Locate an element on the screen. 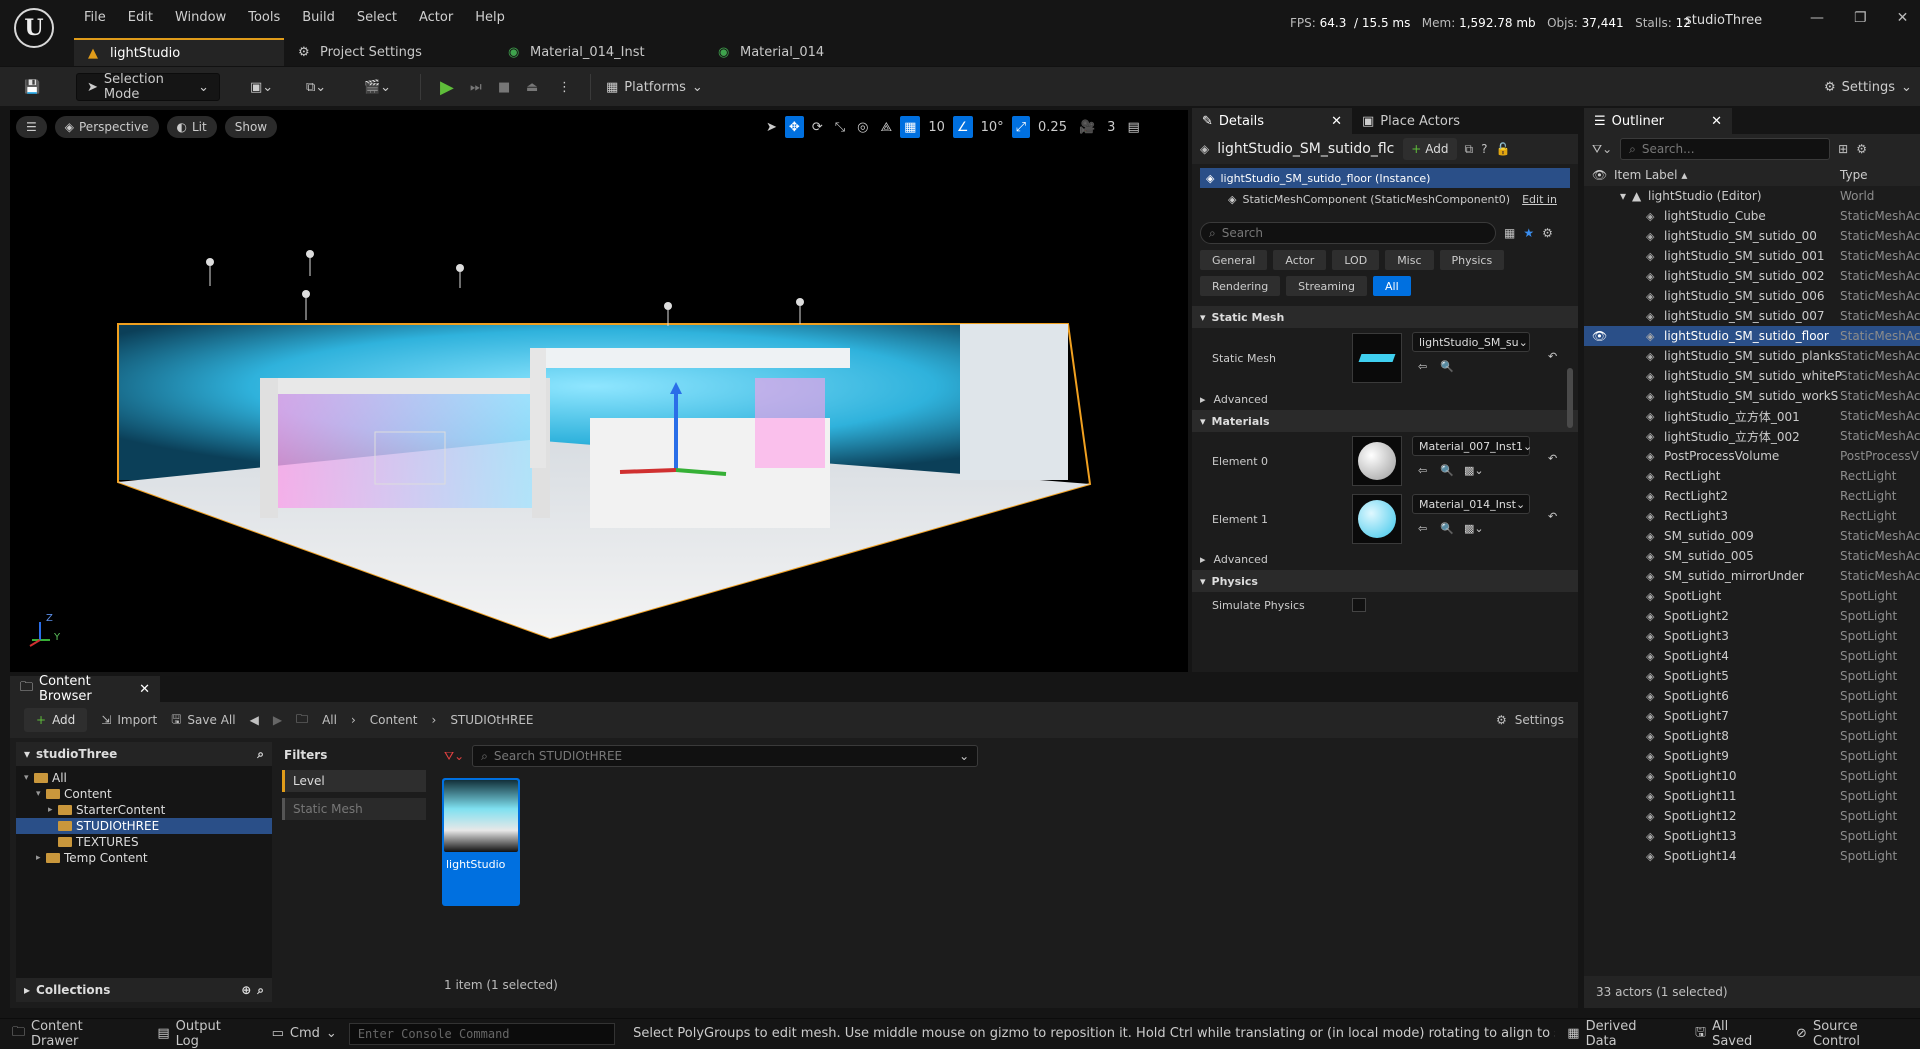  cinematics-icon: 🎬⌄ is located at coordinates (377, 87).